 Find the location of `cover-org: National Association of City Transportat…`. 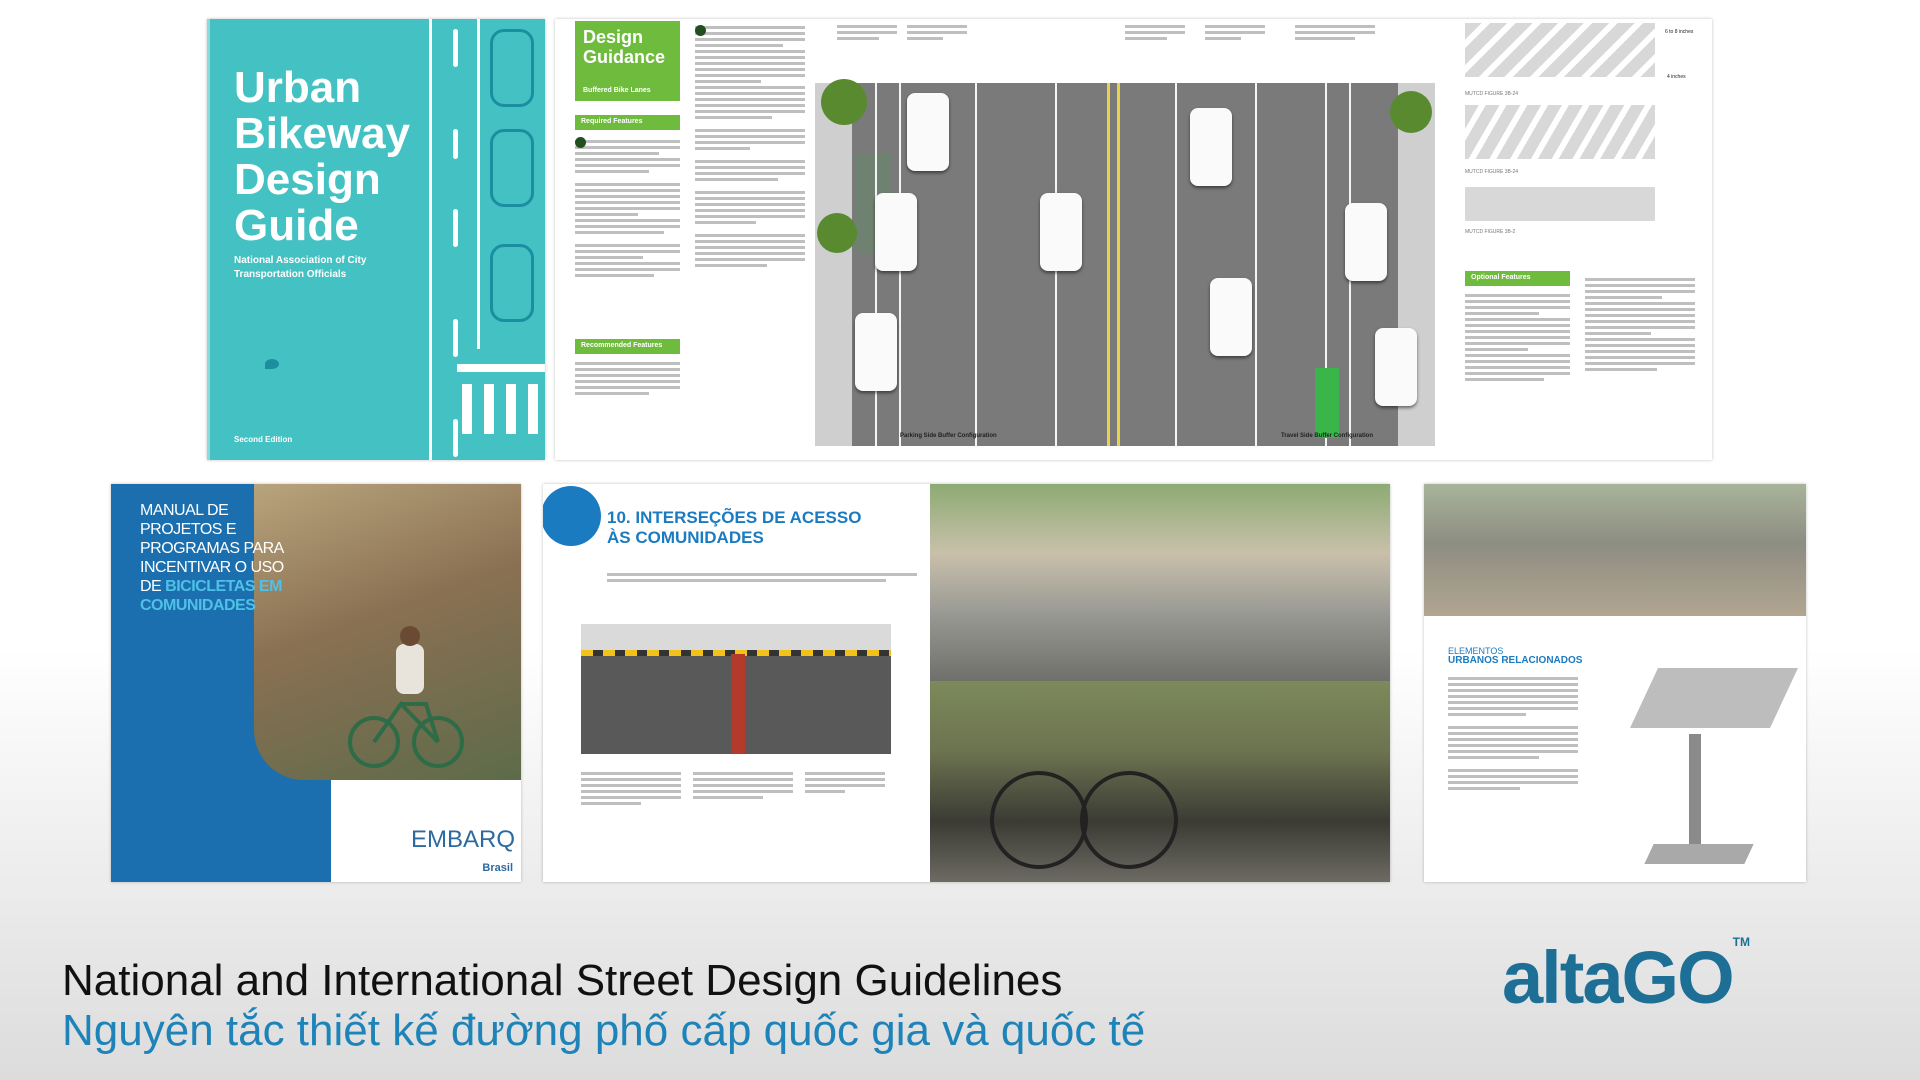

cover-org: National Association of City Transportat… is located at coordinates (300, 267).